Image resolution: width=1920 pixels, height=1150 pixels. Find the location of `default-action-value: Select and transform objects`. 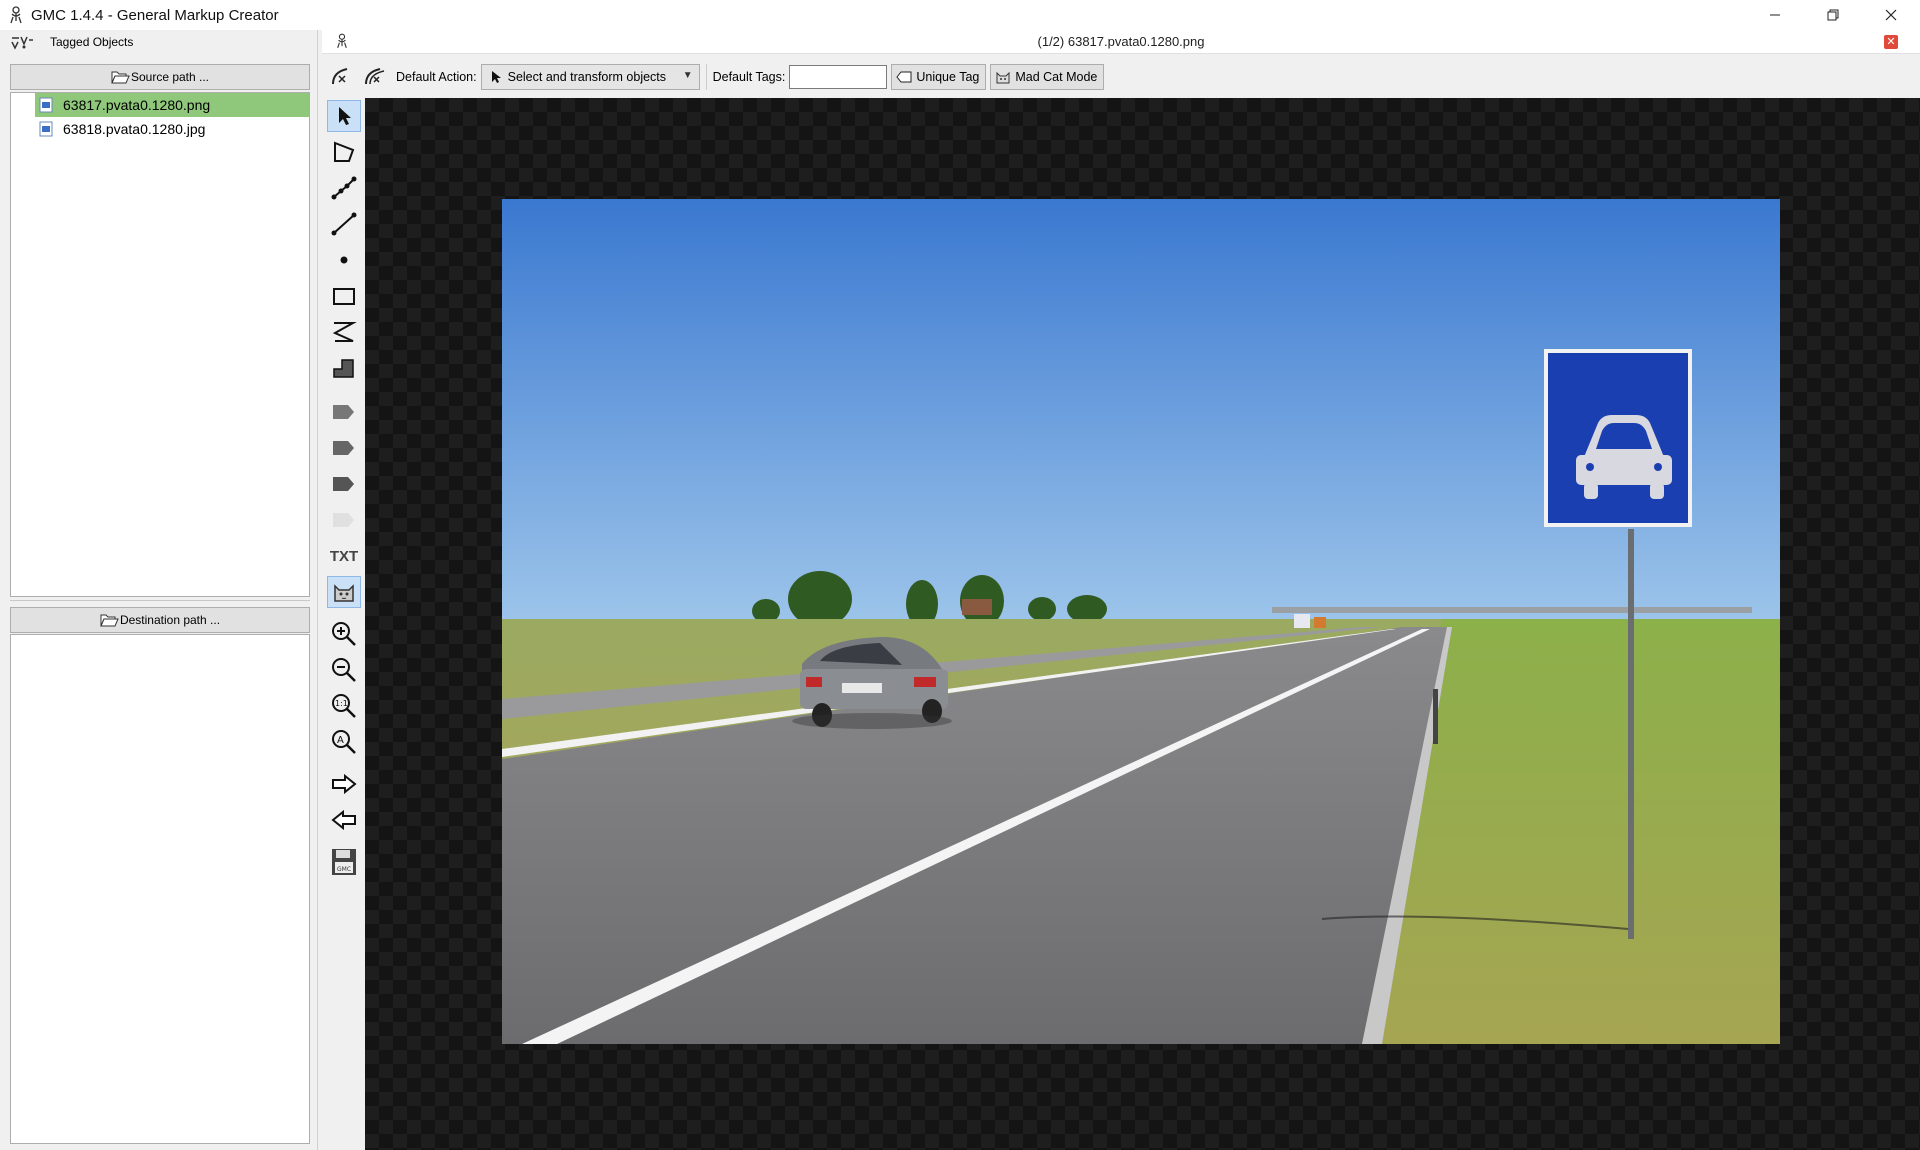

default-action-value: Select and transform objects is located at coordinates (587, 77).